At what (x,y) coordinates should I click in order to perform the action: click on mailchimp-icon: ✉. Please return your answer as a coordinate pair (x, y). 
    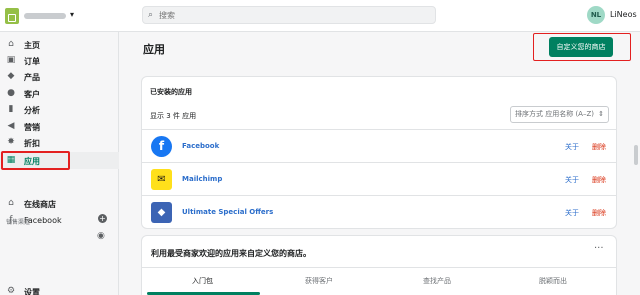
    Looking at the image, I should click on (161, 179).